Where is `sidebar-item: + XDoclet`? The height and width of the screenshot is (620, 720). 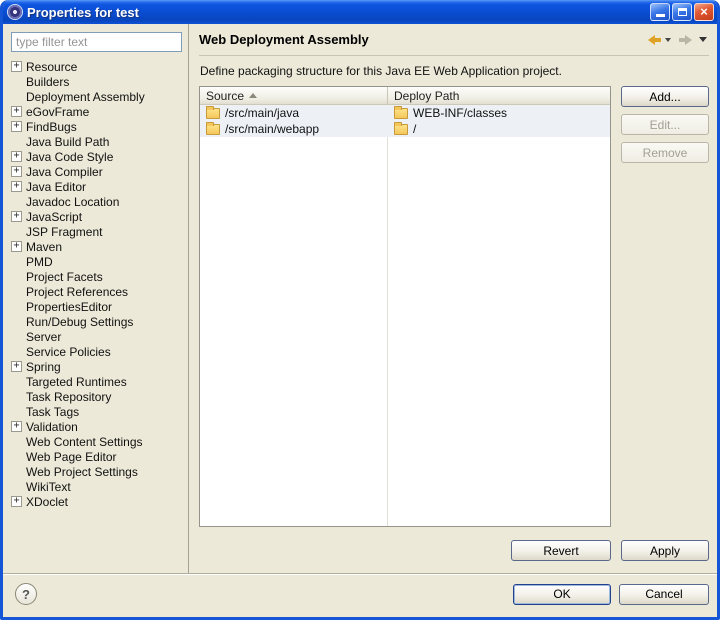 sidebar-item: + XDoclet is located at coordinates (96, 501).